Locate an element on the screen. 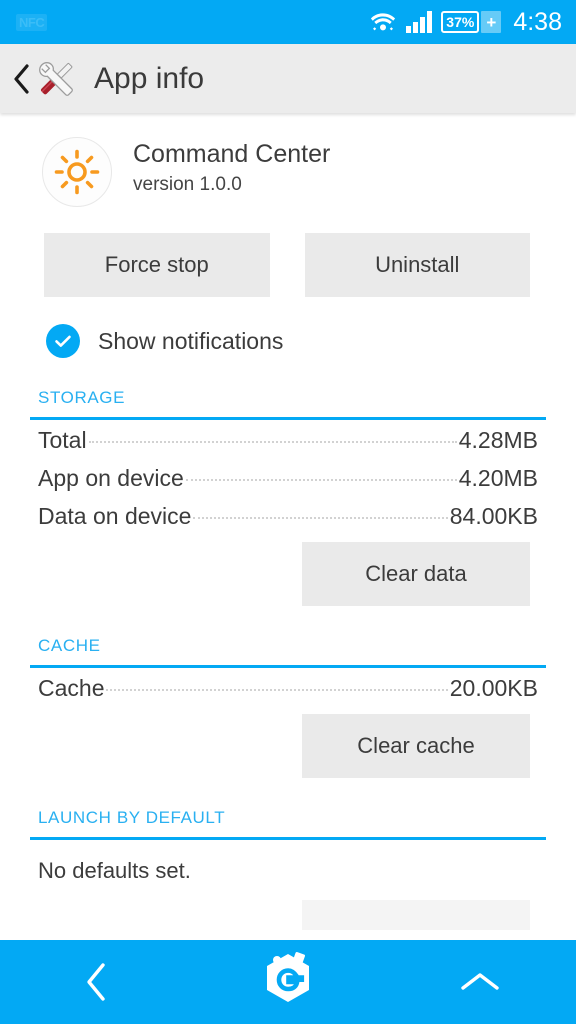 The height and width of the screenshot is (1024, 576). nav-back-chevron-icon is located at coordinates (96, 982).